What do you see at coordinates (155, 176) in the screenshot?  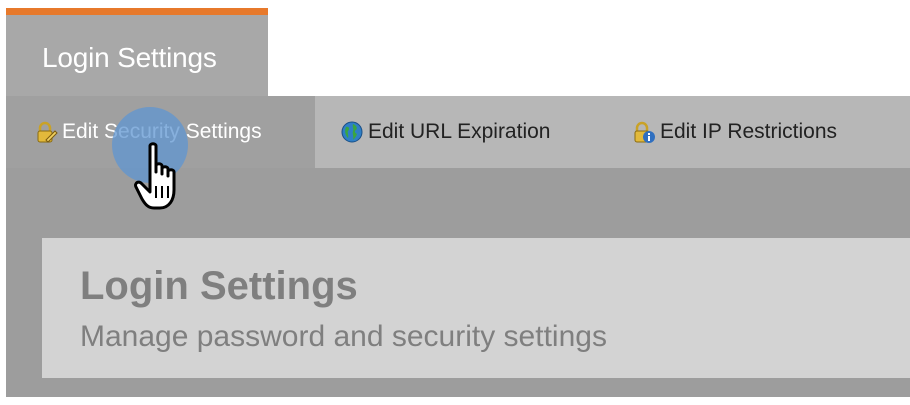 I see `hand-pointer-icon` at bounding box center [155, 176].